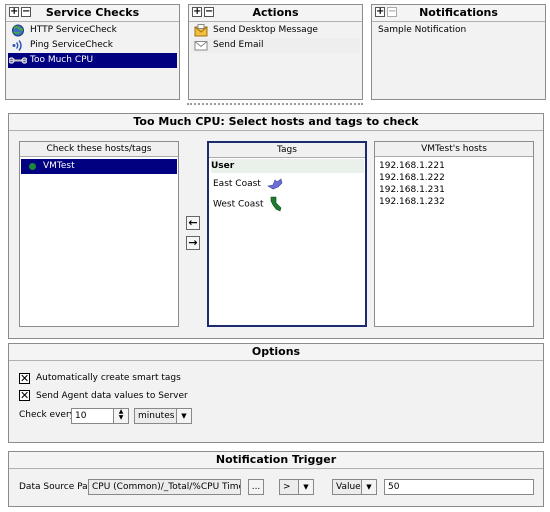 Image resolution: width=550 pixels, height=512 pixels. Describe the element at coordinates (100, 416) in the screenshot. I see `check-every-stepper: 10 ▲ ▼` at that location.